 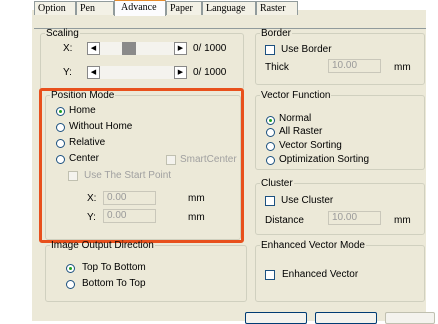 What do you see at coordinates (95, 8) in the screenshot?
I see `tab-pen: Pen` at bounding box center [95, 8].